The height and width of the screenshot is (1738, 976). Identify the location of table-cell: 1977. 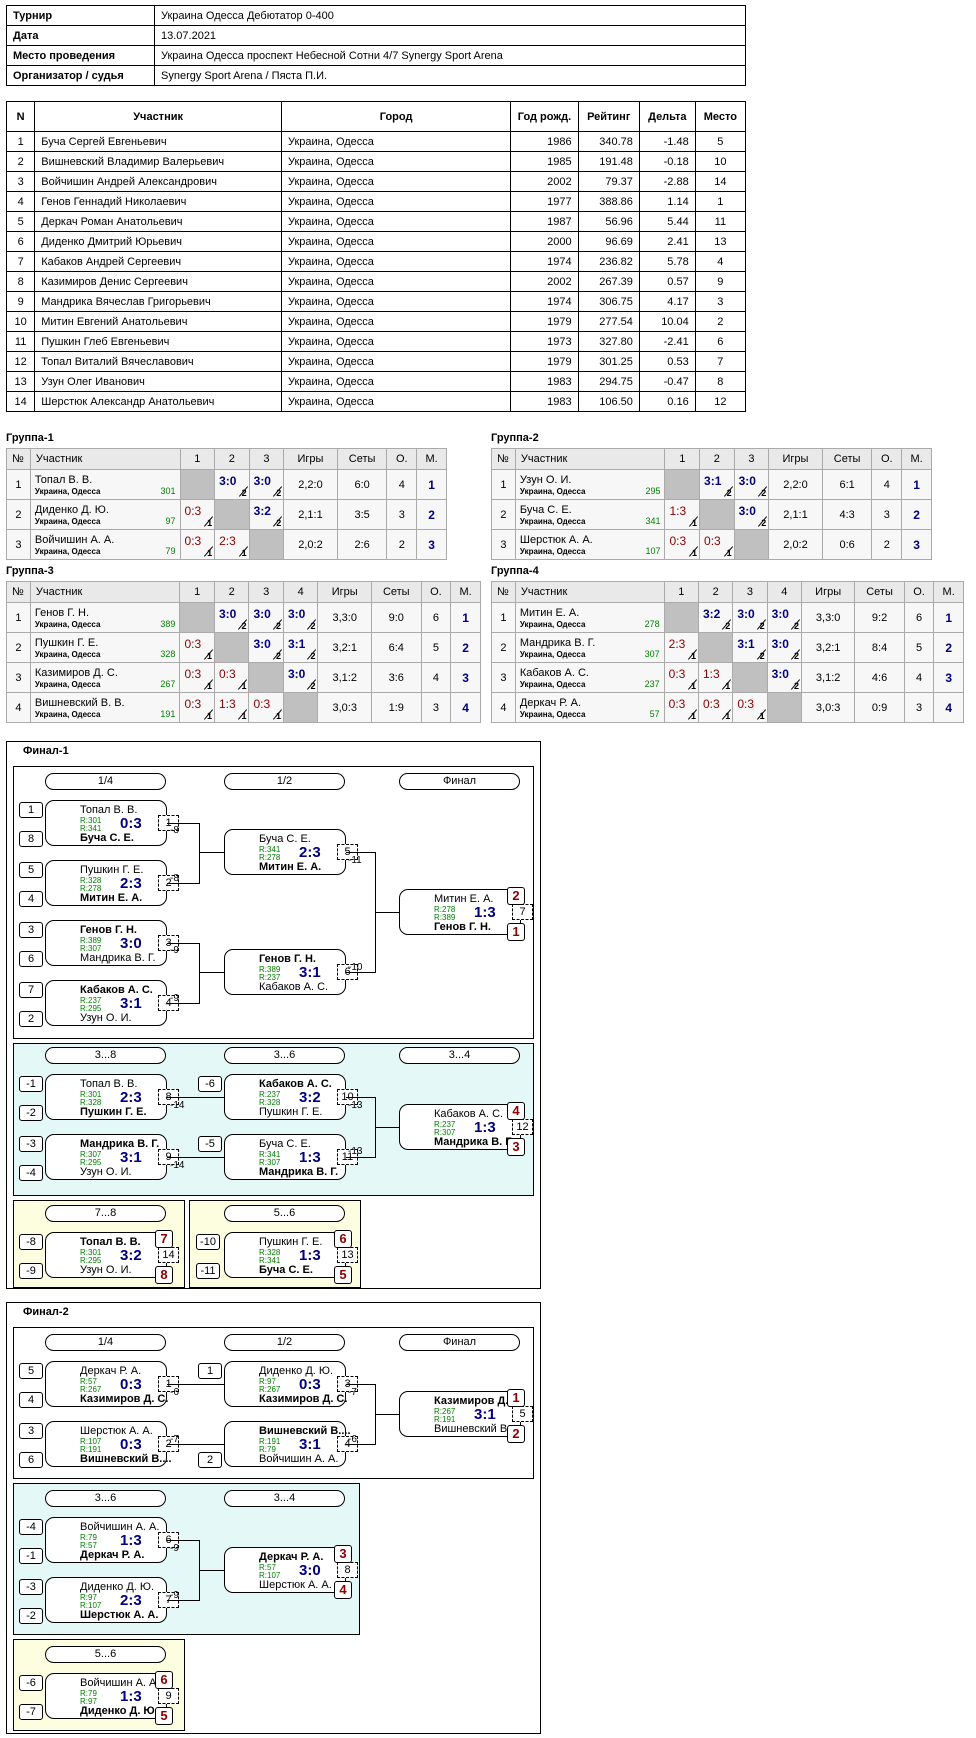
(544, 201).